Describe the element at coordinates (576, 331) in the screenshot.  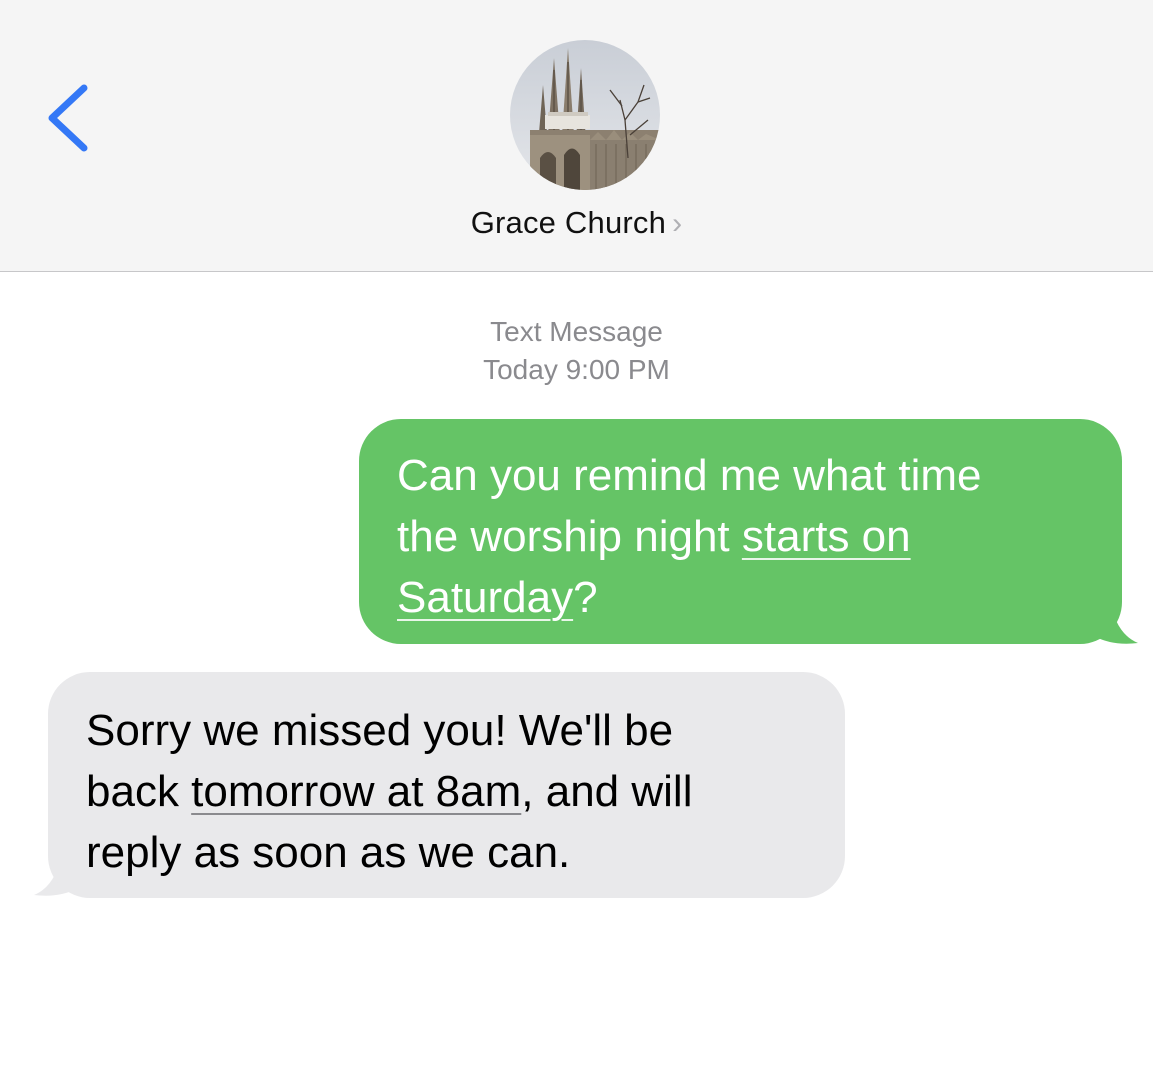
I see `service-label: Text Message` at that location.